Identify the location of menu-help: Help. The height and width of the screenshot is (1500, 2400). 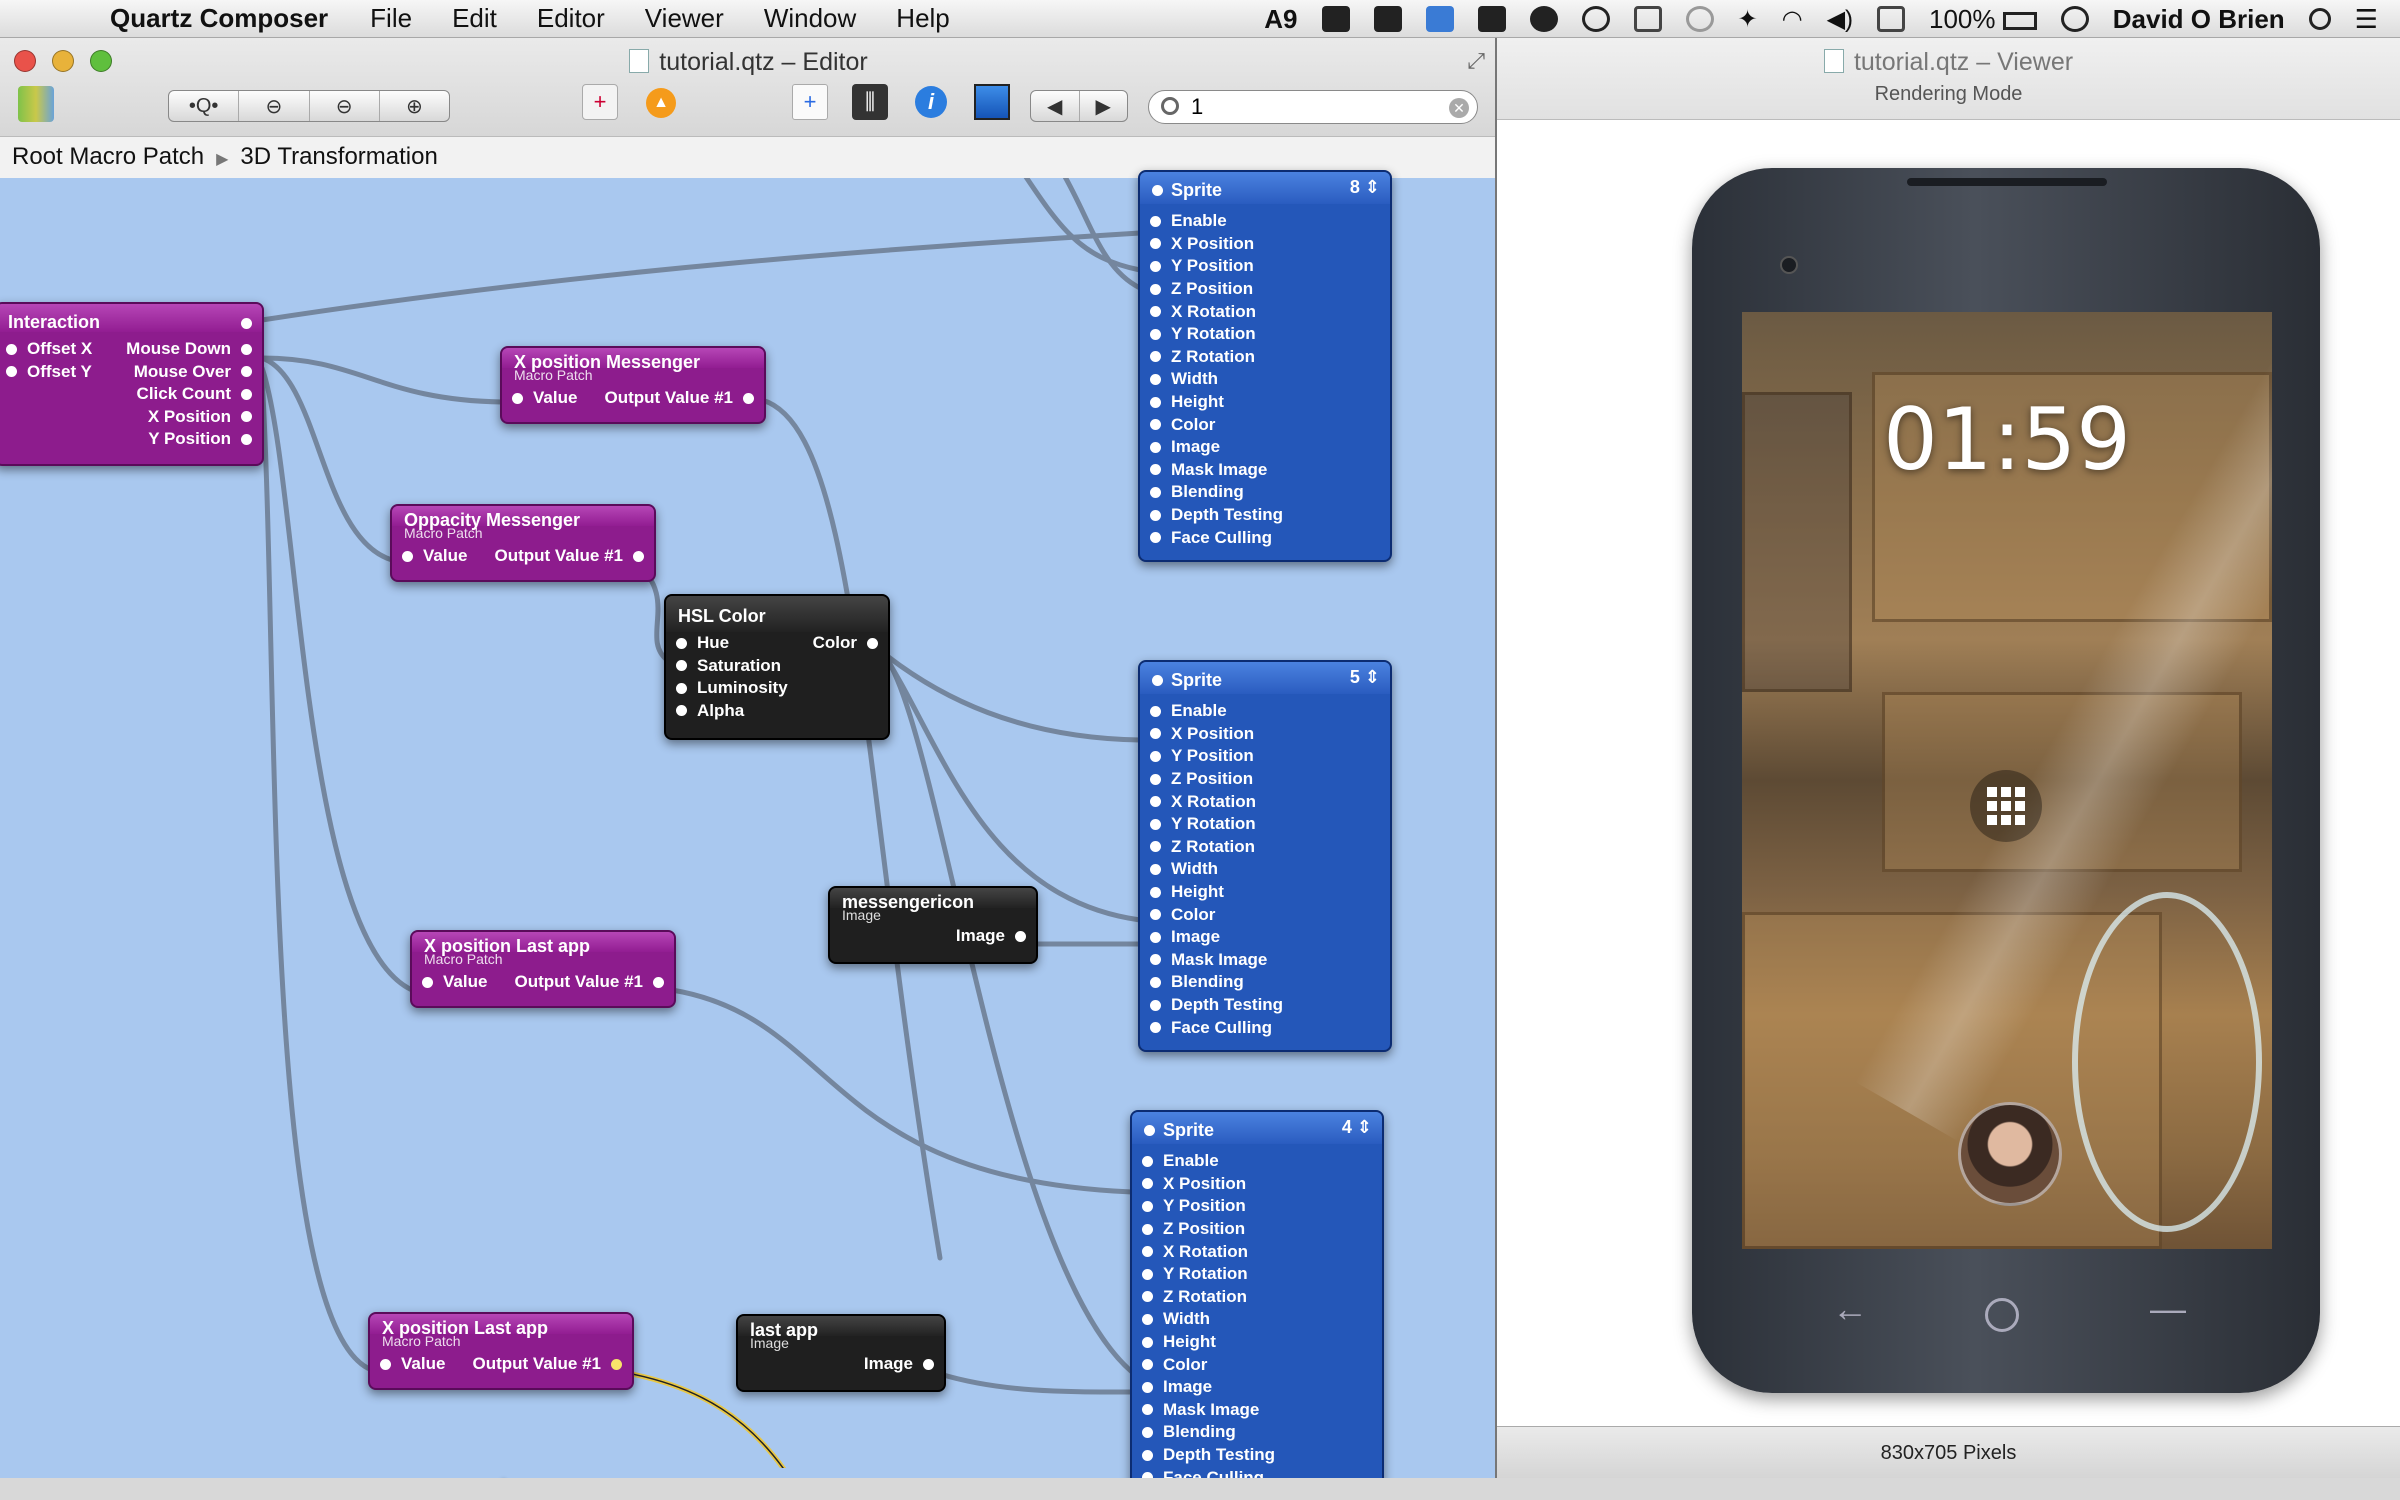
(922, 18).